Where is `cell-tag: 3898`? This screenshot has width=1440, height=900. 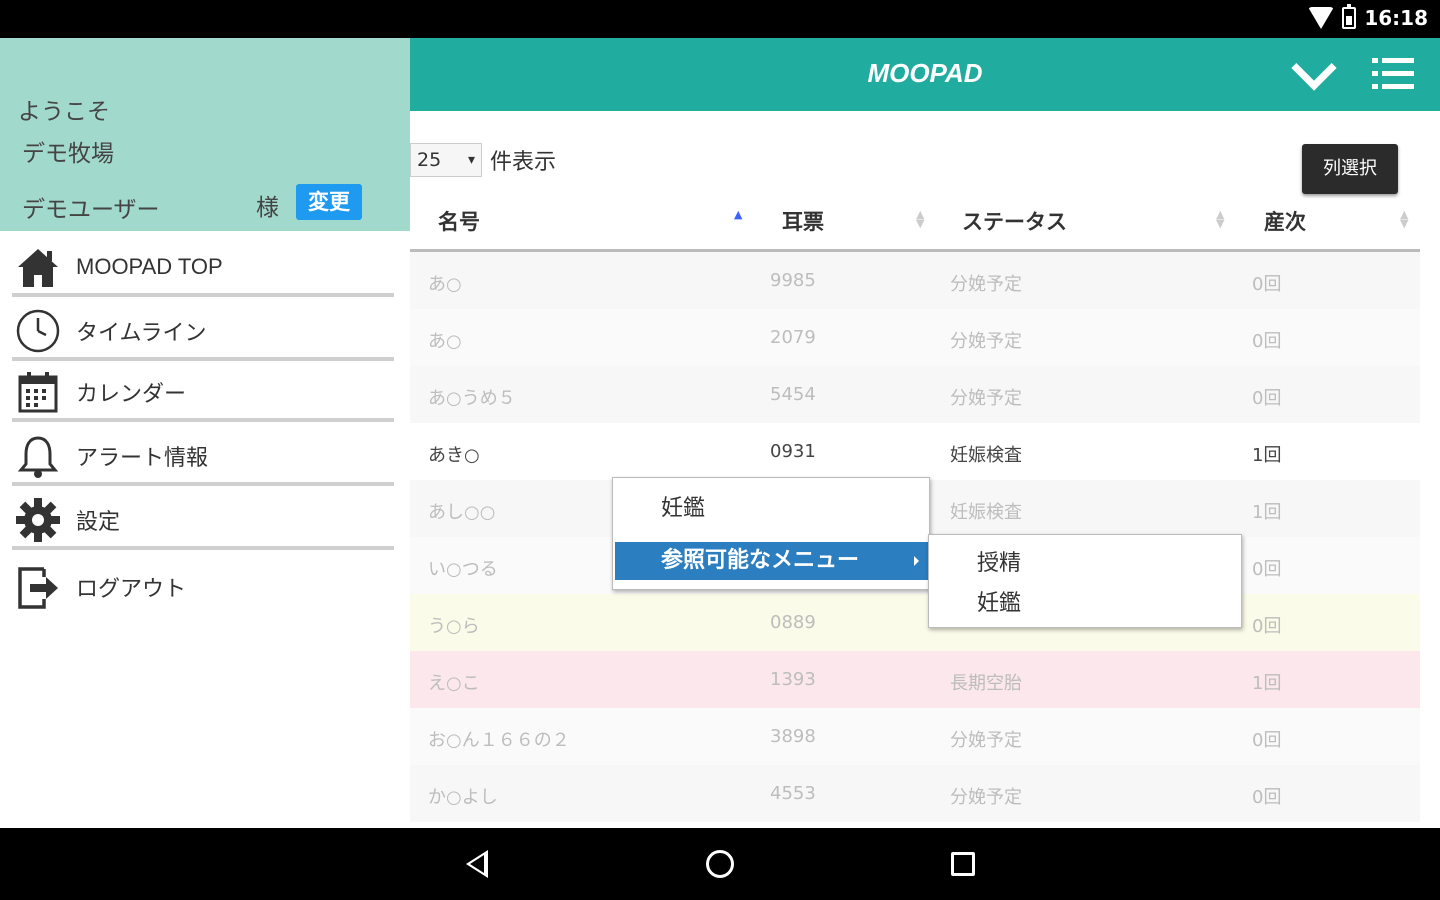 cell-tag: 3898 is located at coordinates (793, 736).